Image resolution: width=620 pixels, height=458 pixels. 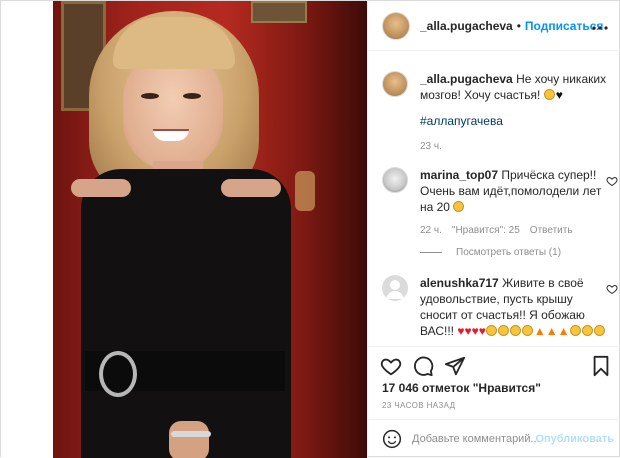 I want to click on photo-belt-buckle, so click(x=118, y=374).